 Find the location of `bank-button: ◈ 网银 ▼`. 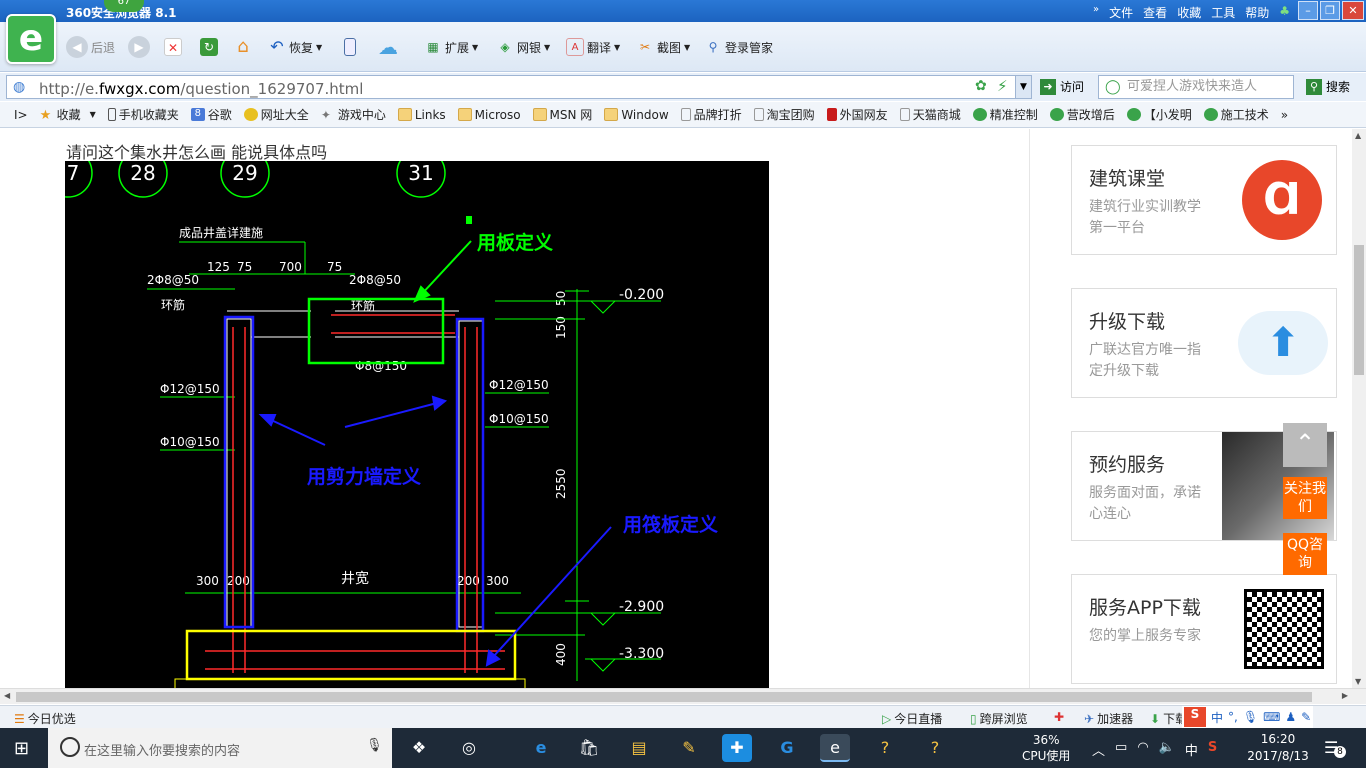

bank-button: ◈ 网银 ▼ is located at coordinates (523, 47).